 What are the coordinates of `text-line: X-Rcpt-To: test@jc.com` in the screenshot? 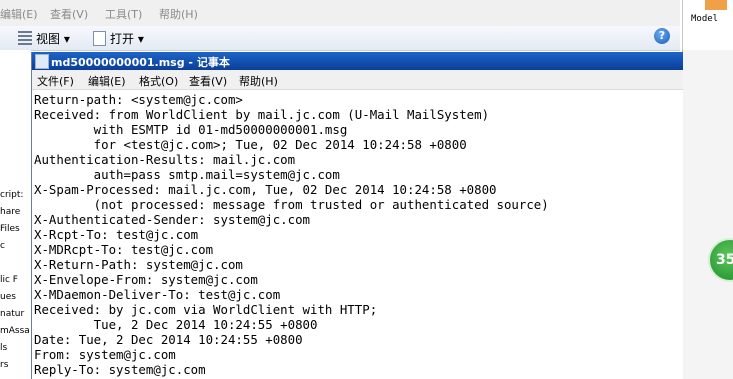 It's located at (116, 234).